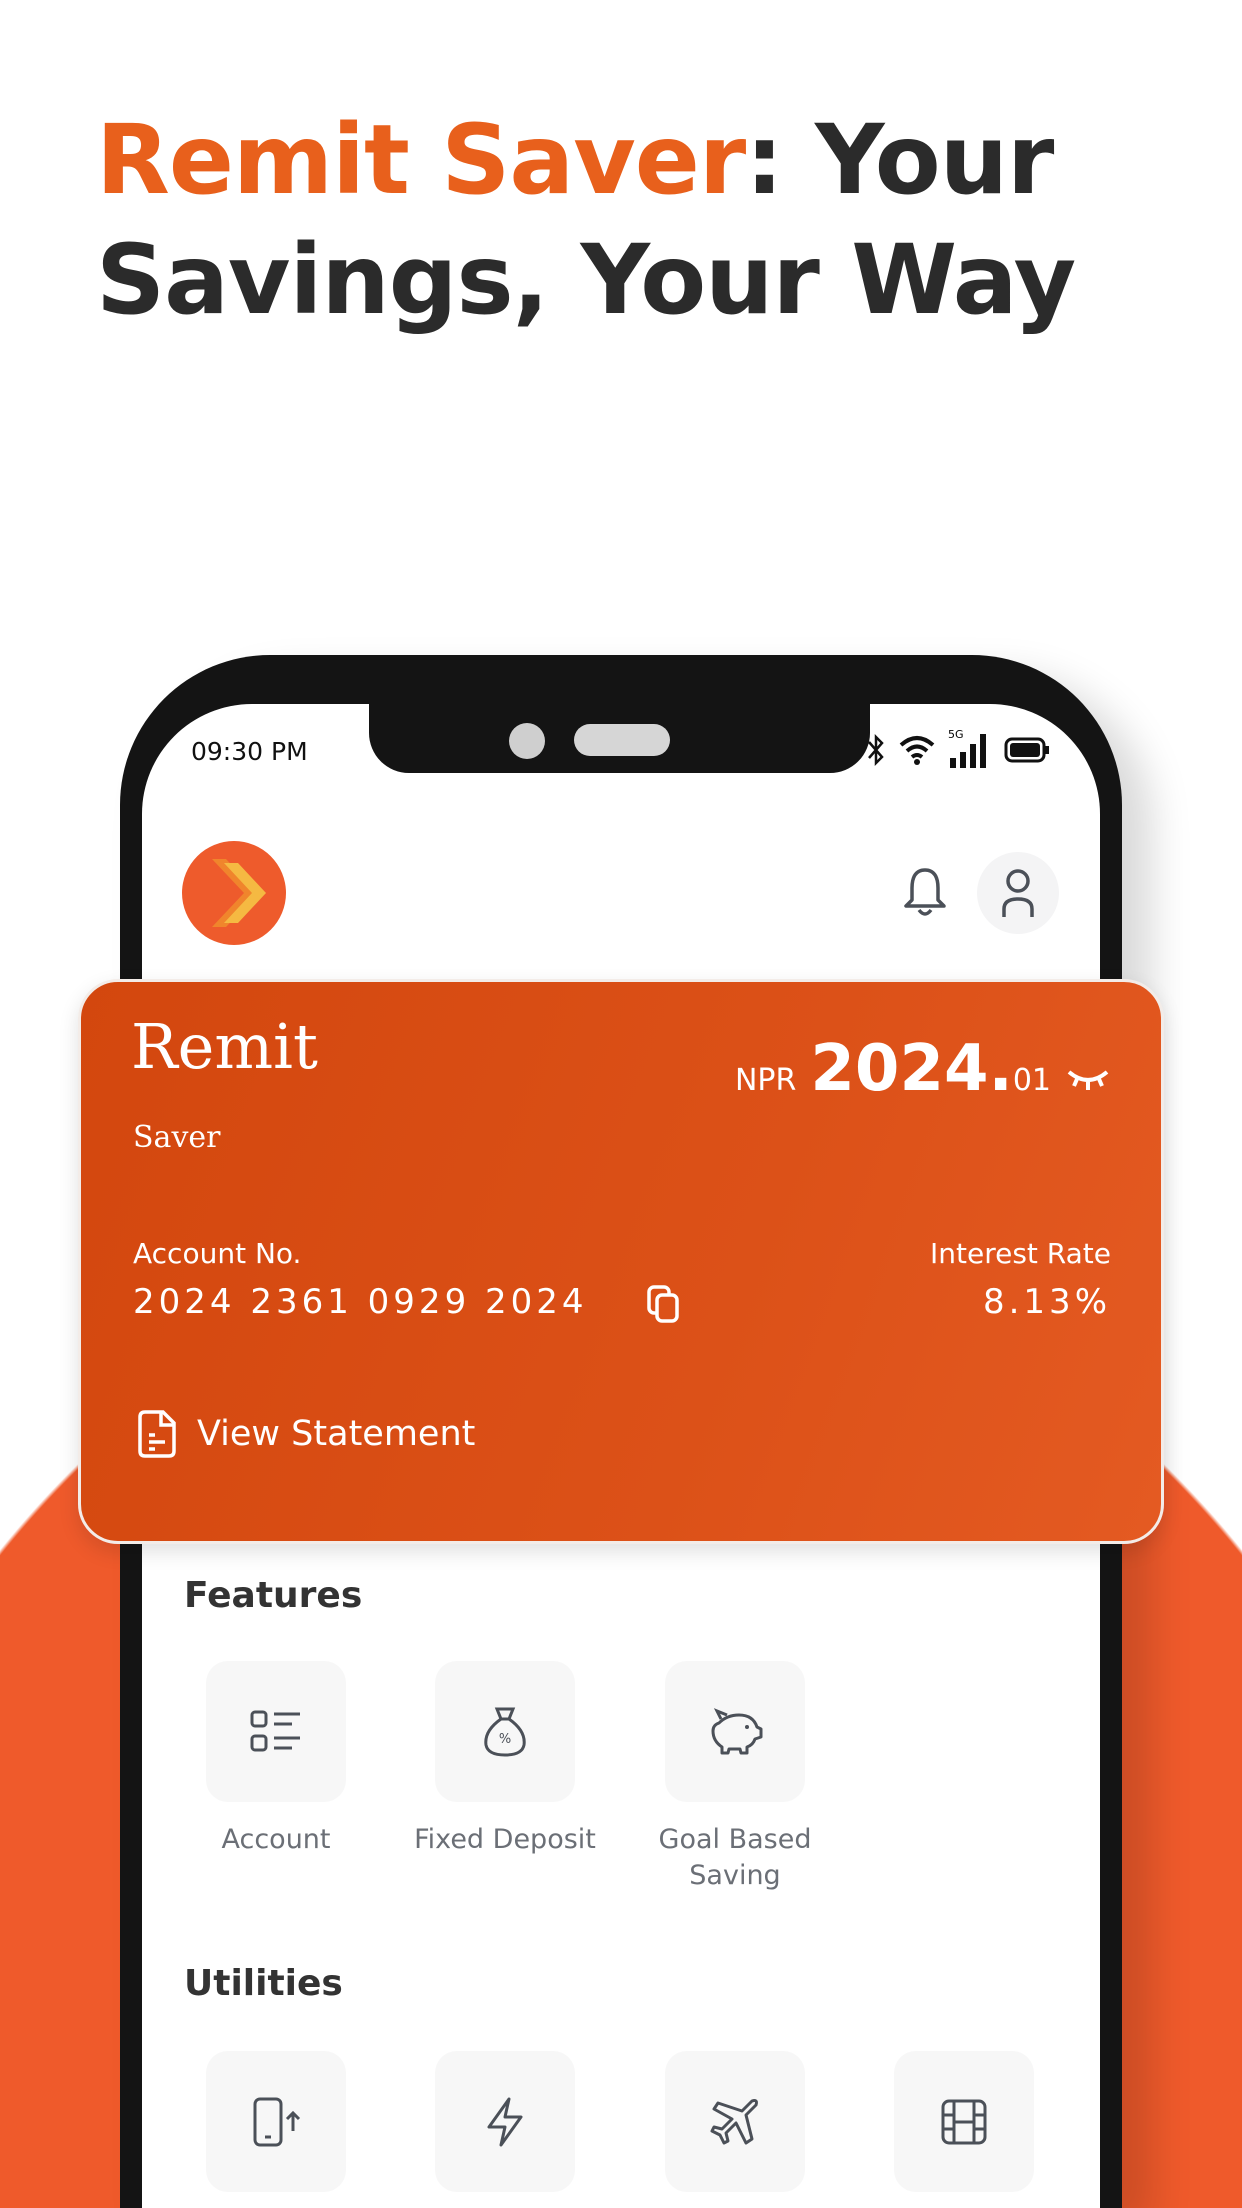 The height and width of the screenshot is (2208, 1242). I want to click on balance-currency: NPR, so click(765, 1080).